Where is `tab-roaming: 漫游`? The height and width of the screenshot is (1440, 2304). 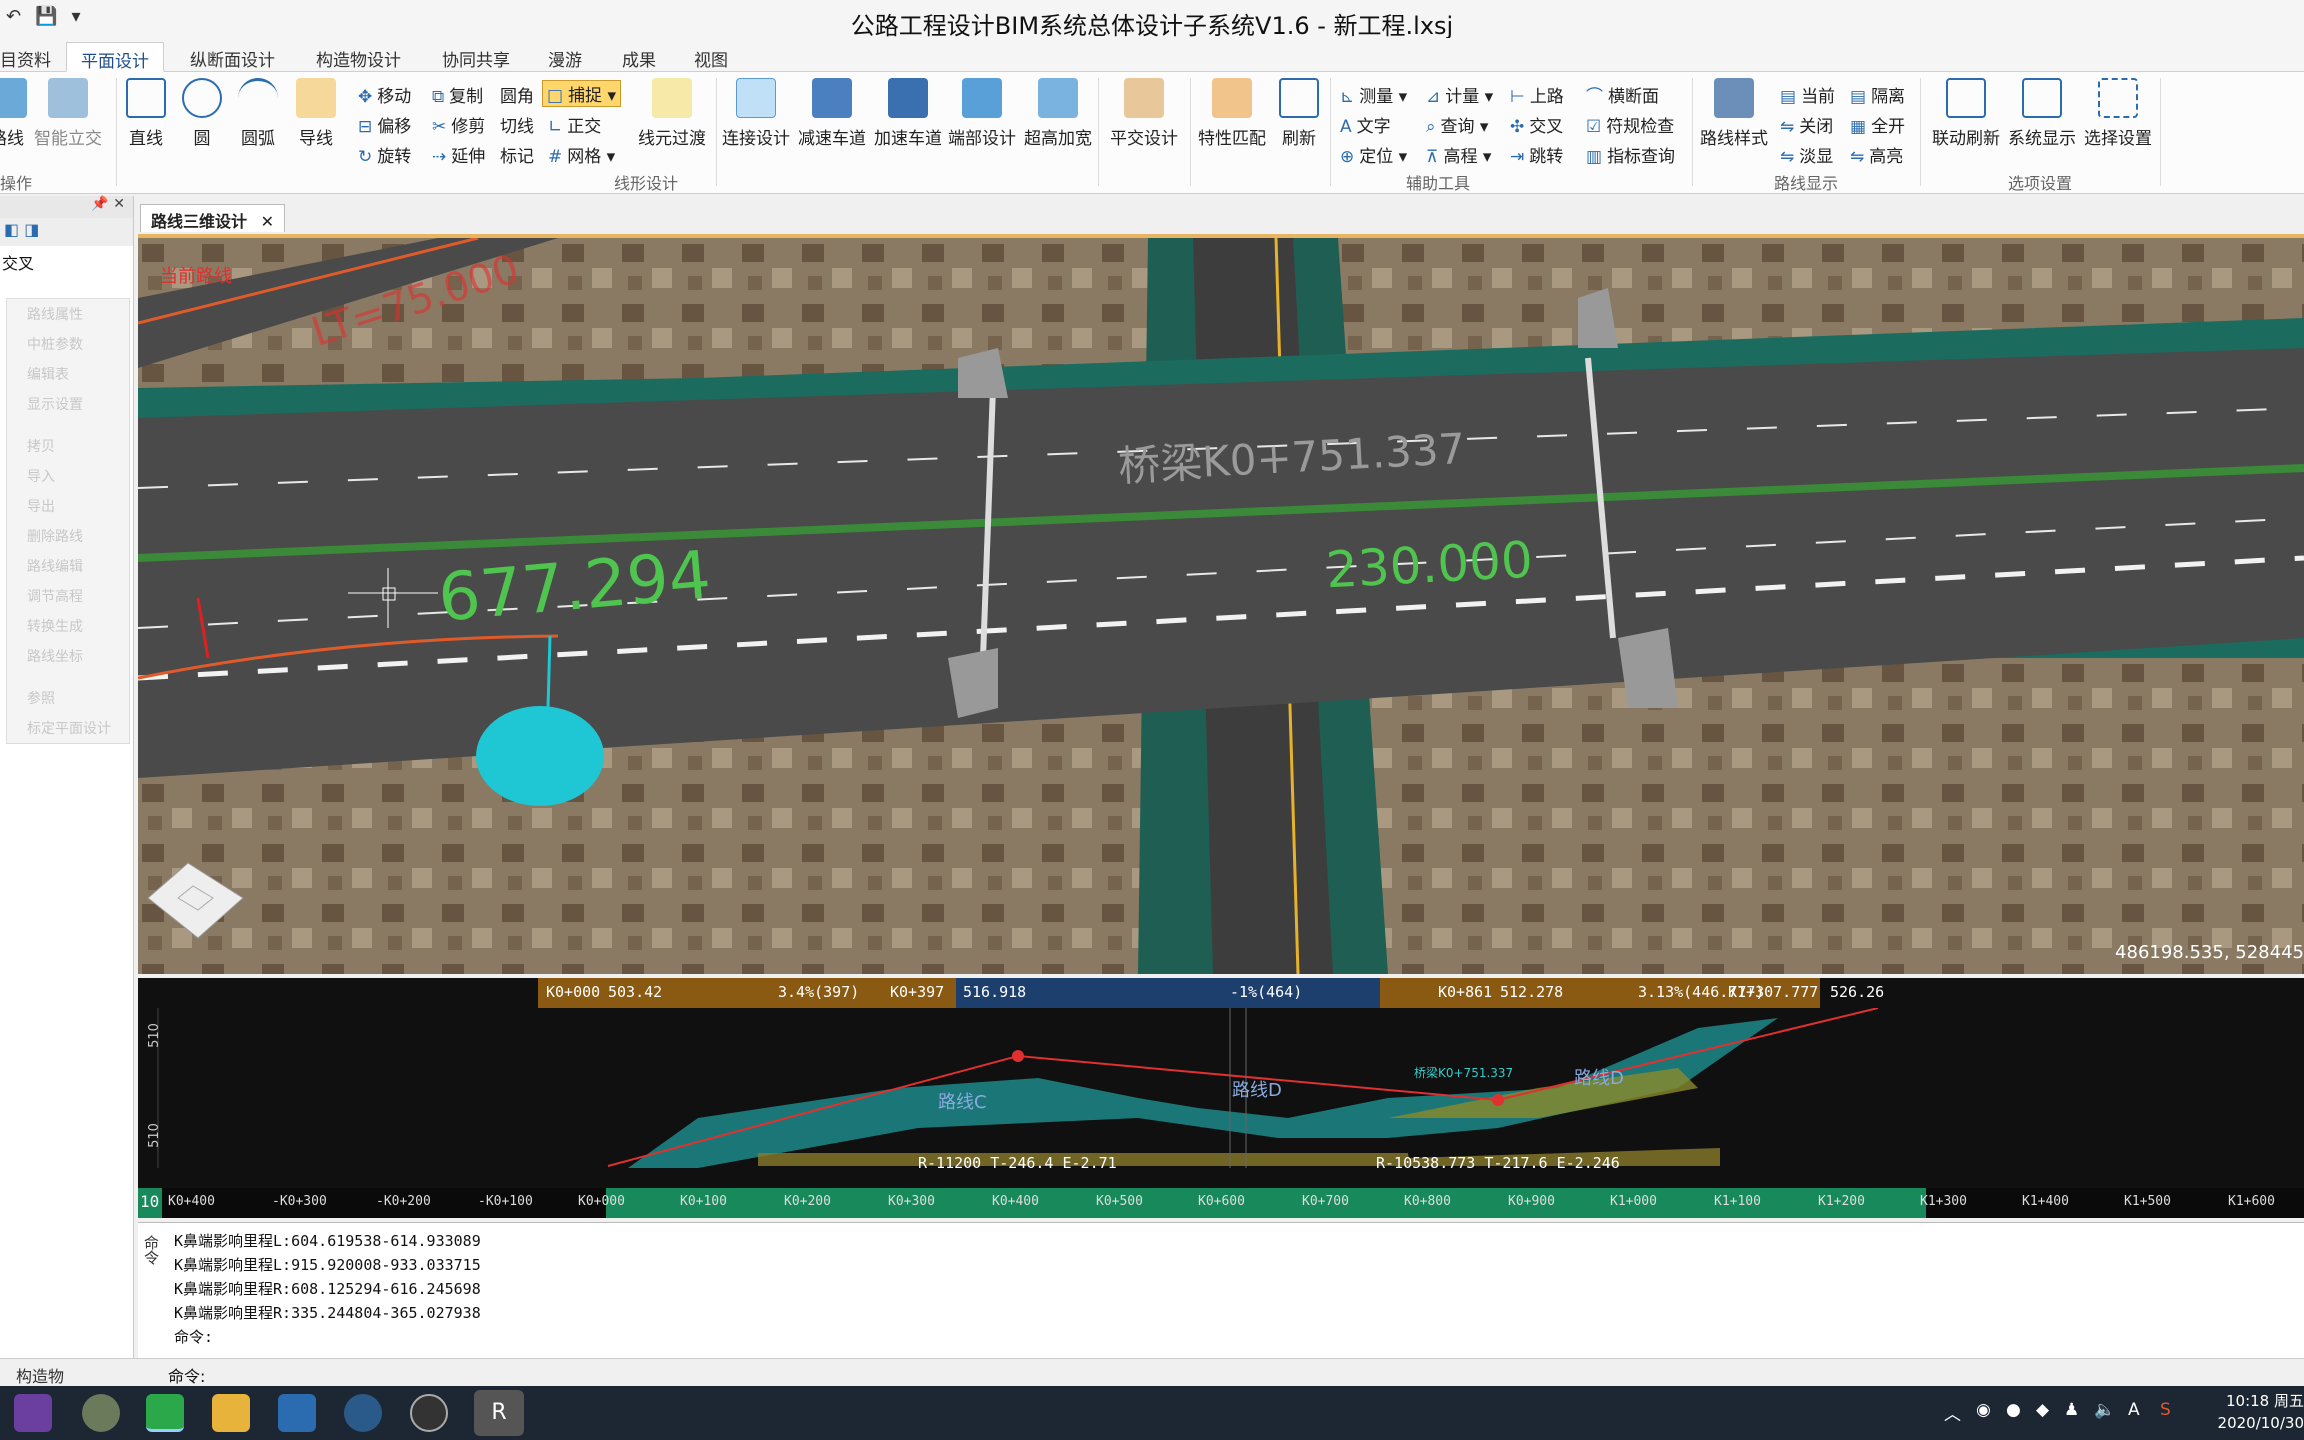 tab-roaming: 漫游 is located at coordinates (565, 57).